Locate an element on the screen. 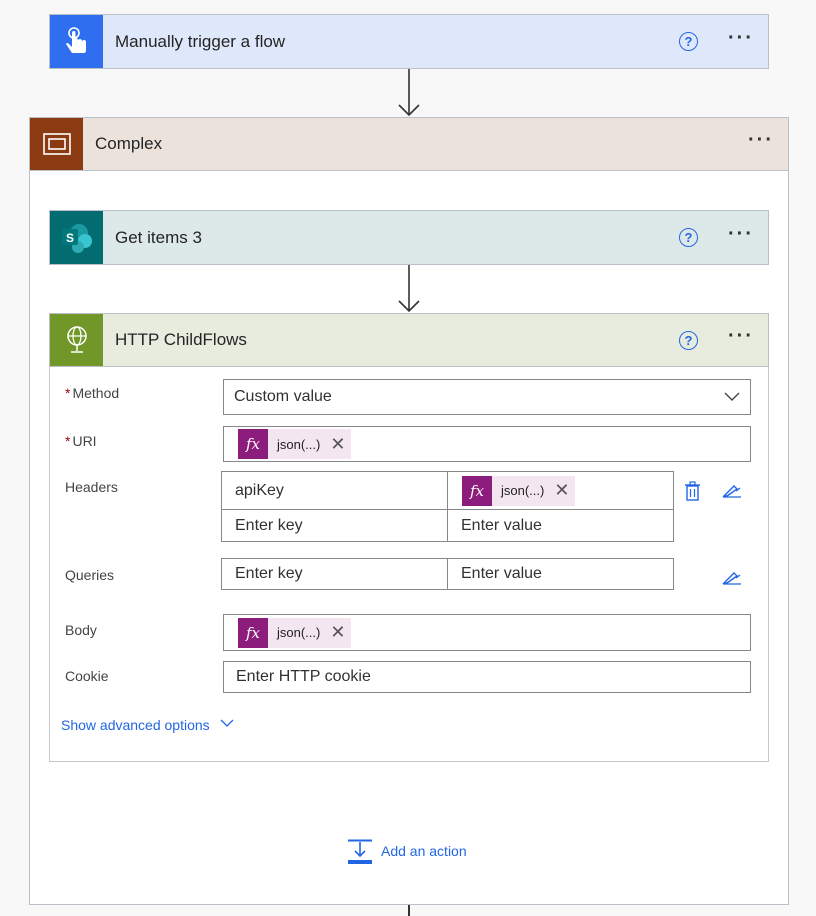  add-action-icon is located at coordinates (360, 851).